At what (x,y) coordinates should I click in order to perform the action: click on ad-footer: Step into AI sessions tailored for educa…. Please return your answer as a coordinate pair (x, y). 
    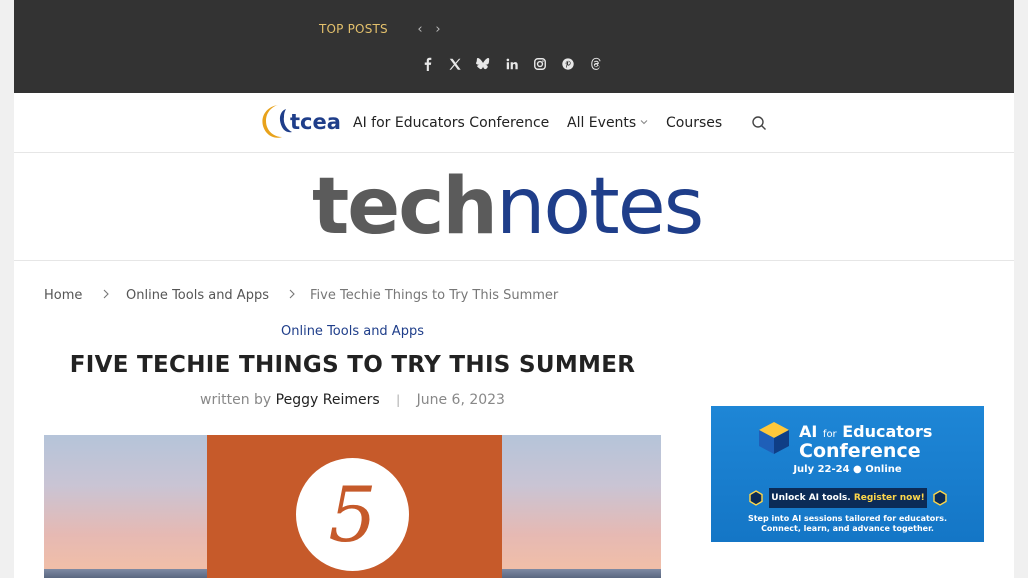
    Looking at the image, I should click on (847, 524).